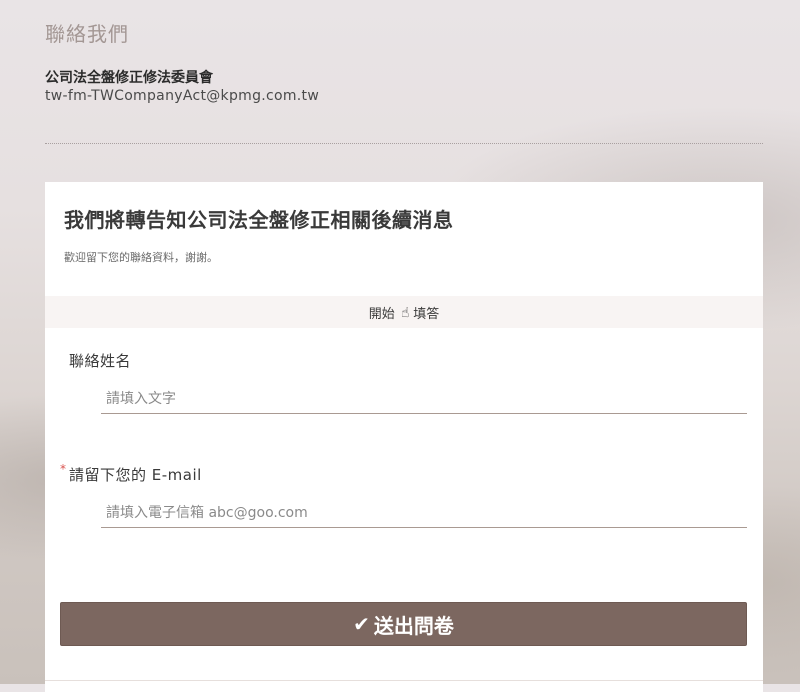  What do you see at coordinates (87, 34) in the screenshot?
I see `page-title: 聯絡我們` at bounding box center [87, 34].